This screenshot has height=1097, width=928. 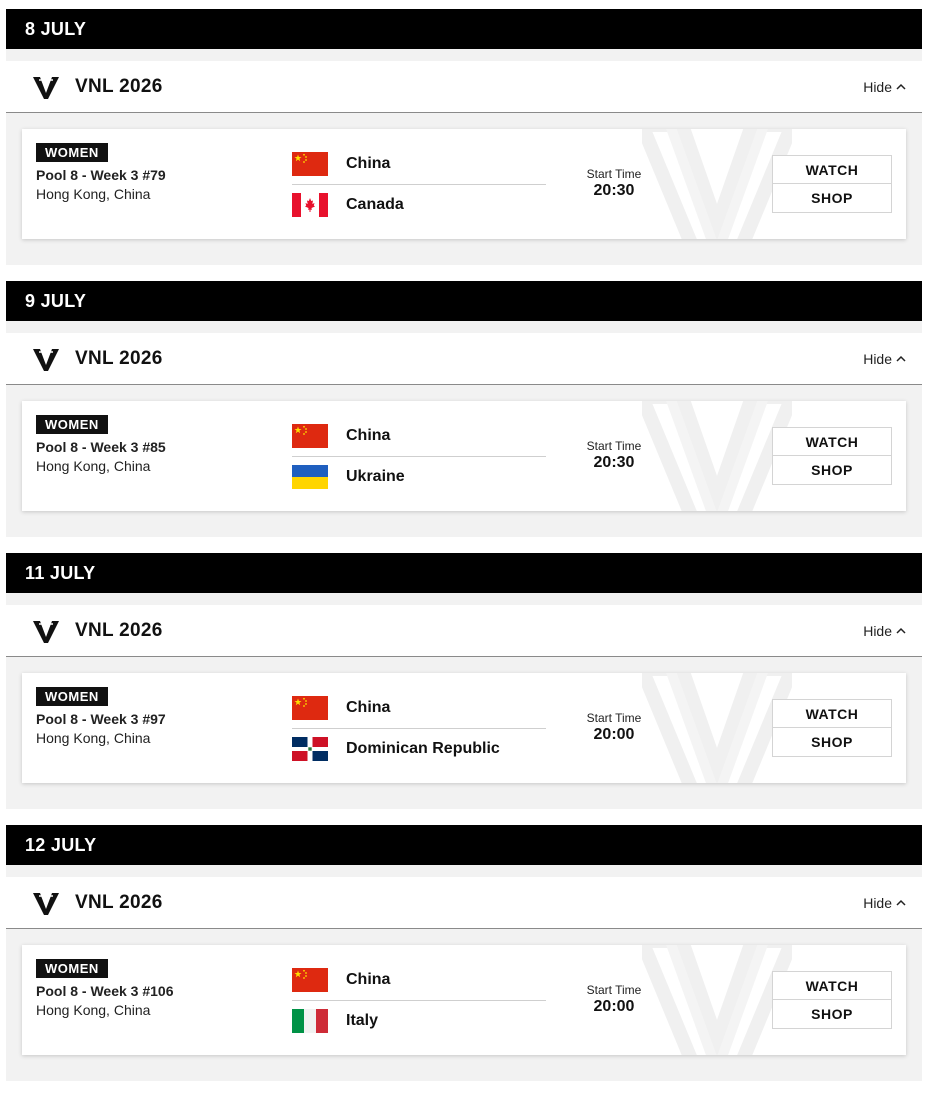 What do you see at coordinates (60, 572) in the screenshot?
I see `date-label: 11 JULY` at bounding box center [60, 572].